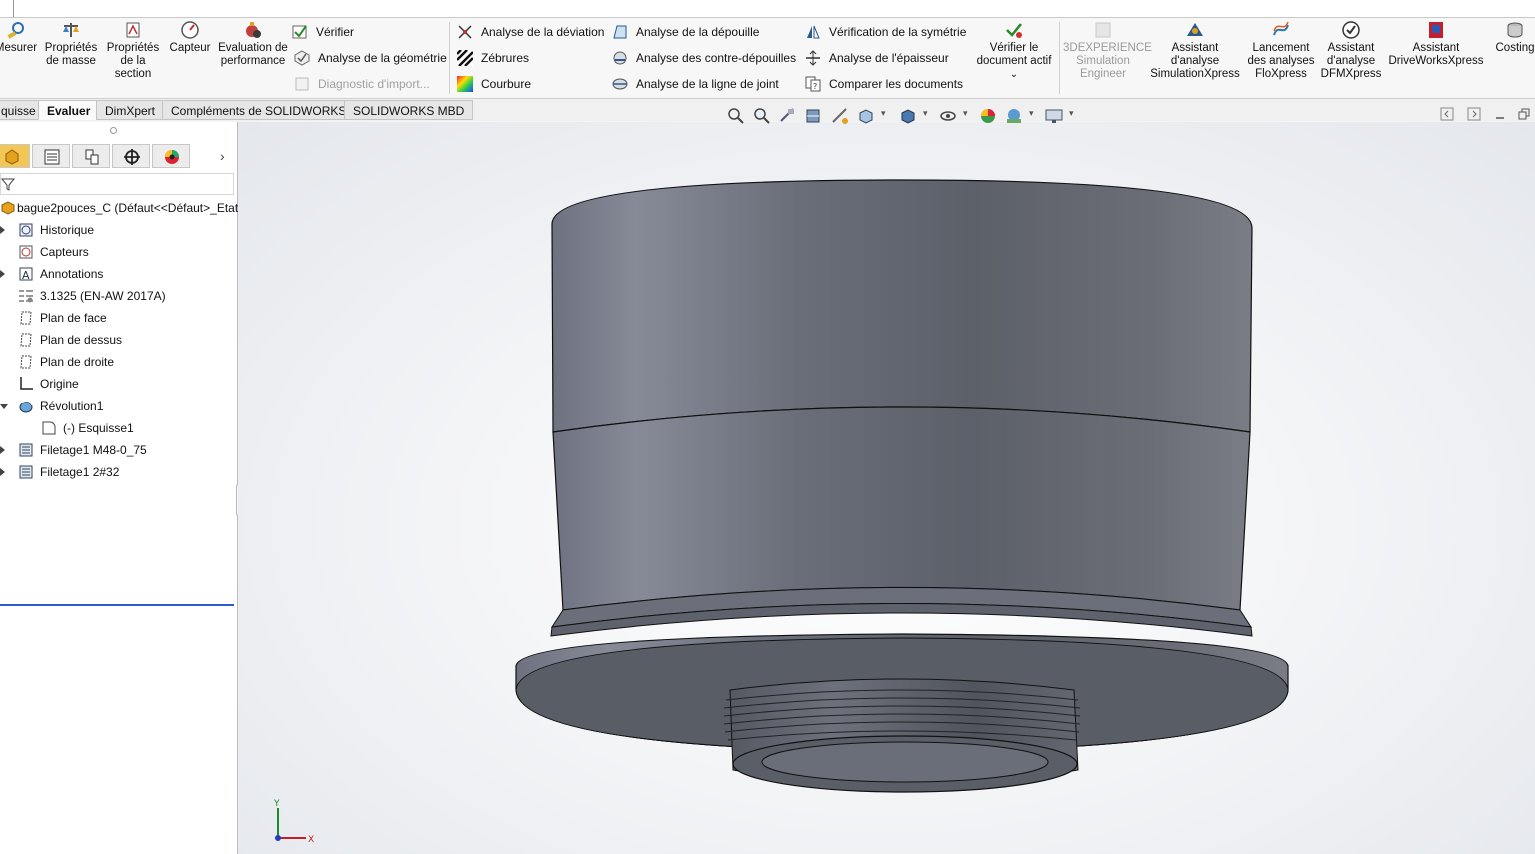  Describe the element at coordinates (15, 30) in the screenshot. I see `measure-icon` at that location.